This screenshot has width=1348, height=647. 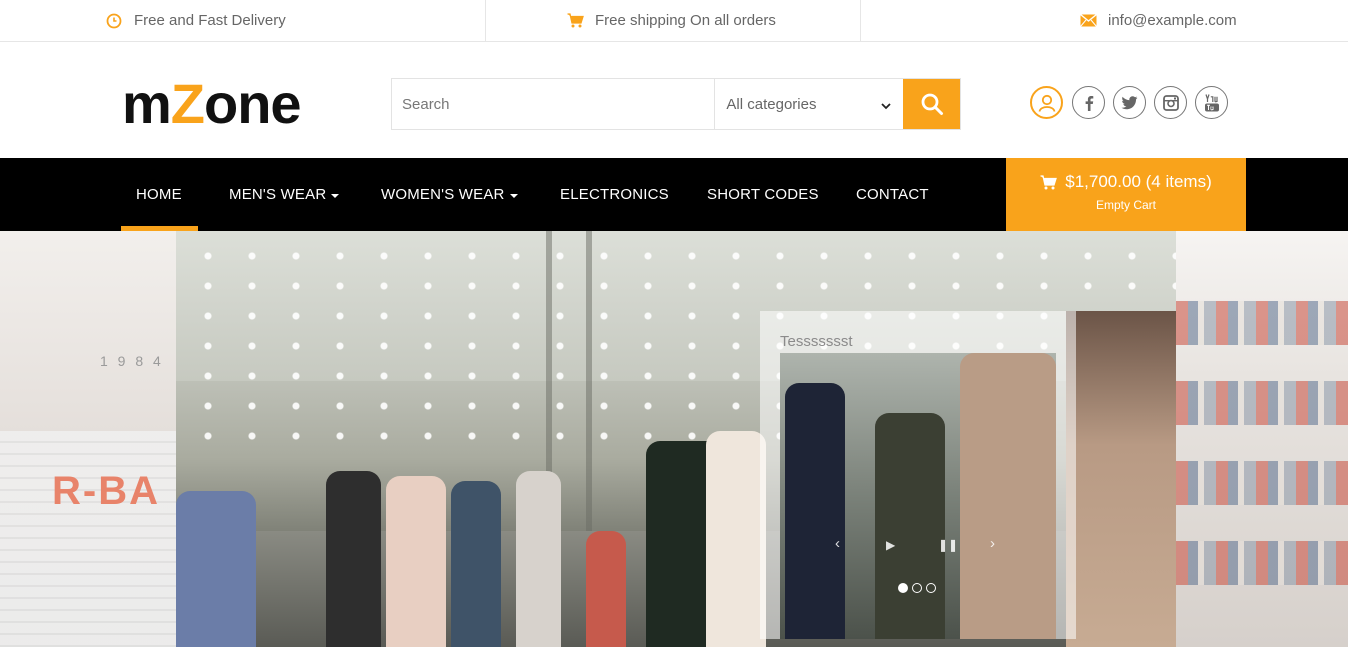 I want to click on user-icon, so click(x=1046, y=103).